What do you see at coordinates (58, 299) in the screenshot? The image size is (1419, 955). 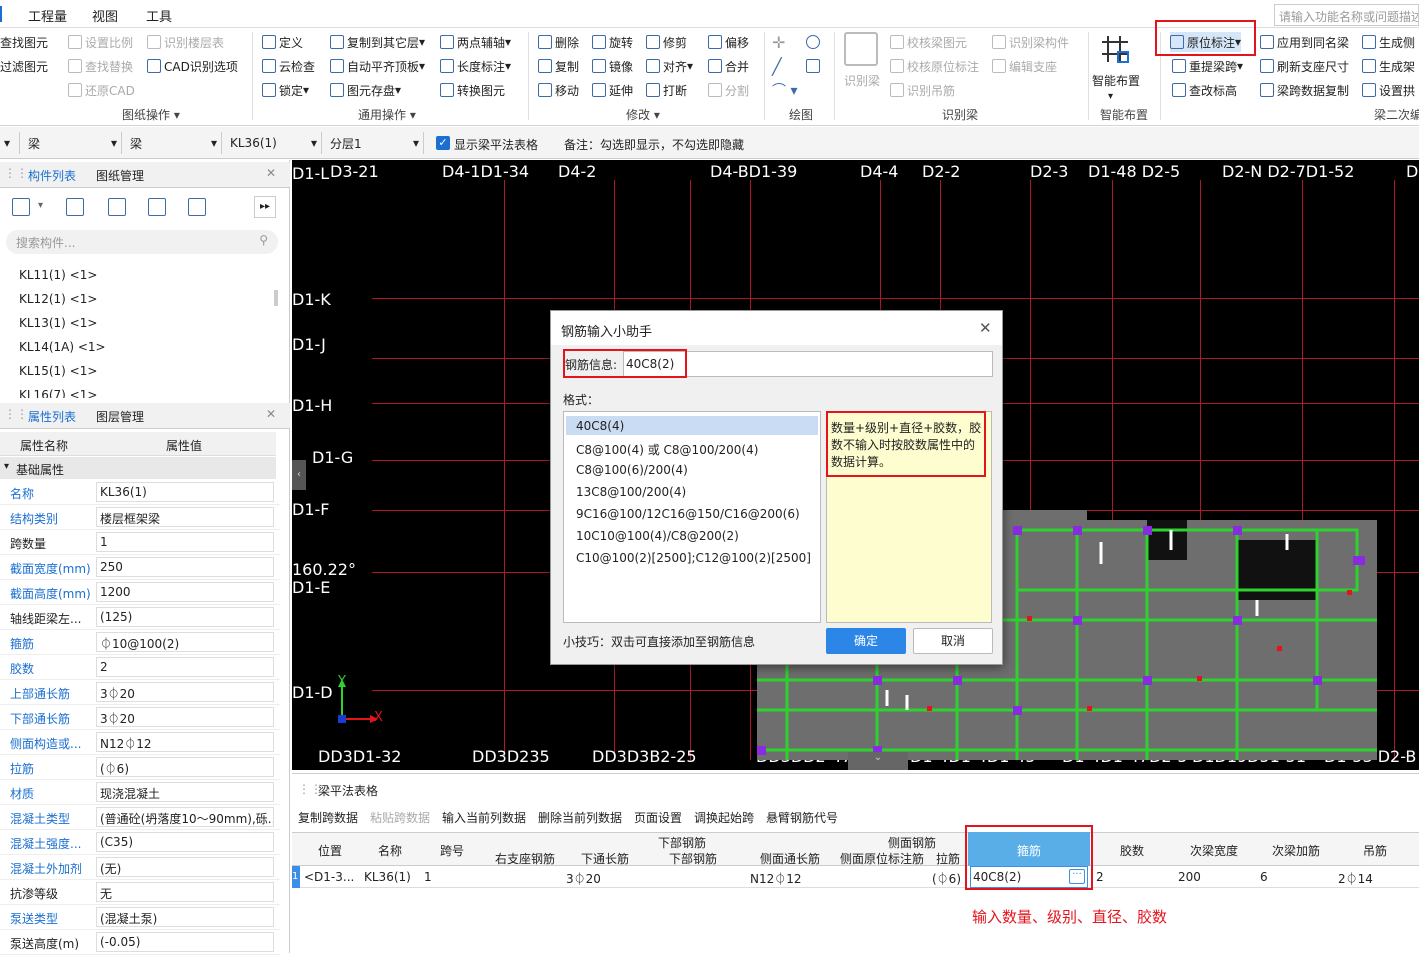 I see `list-item: KL12(1) <1>` at bounding box center [58, 299].